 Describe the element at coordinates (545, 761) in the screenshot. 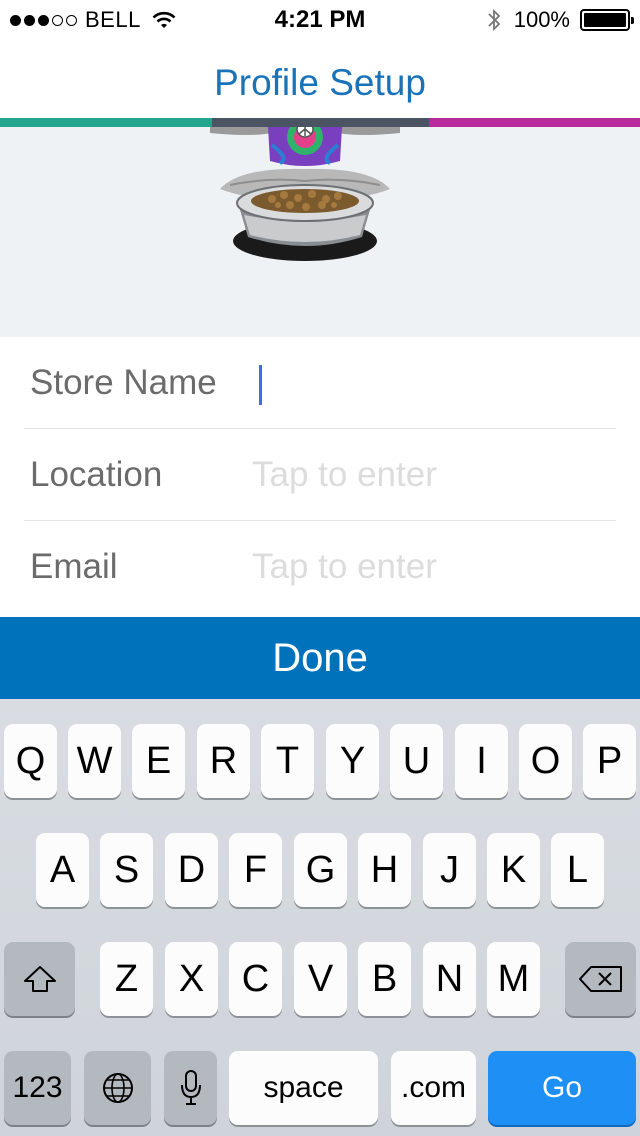

I see `key-o: O` at that location.